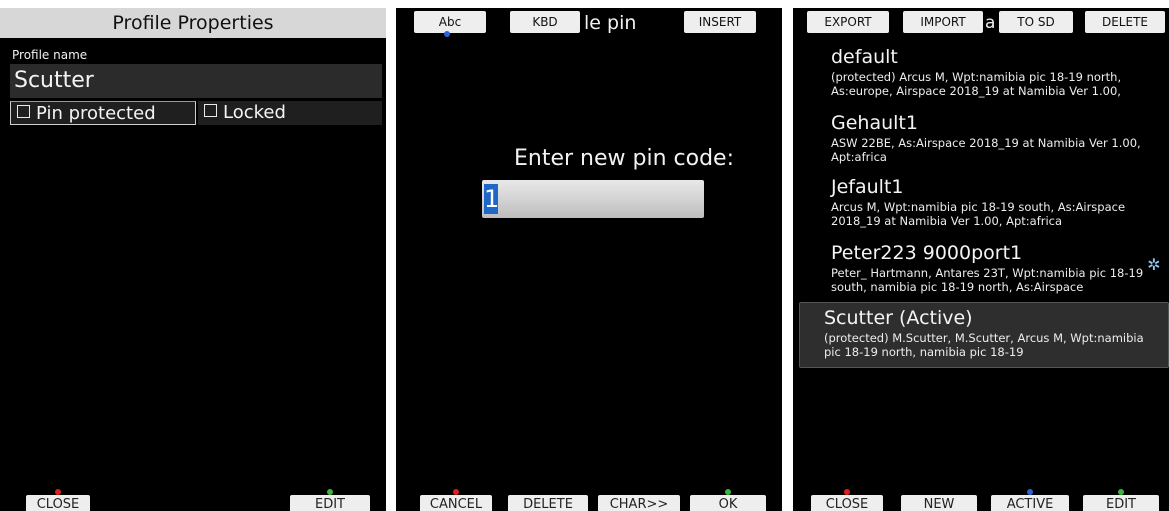 This screenshot has width=1169, height=511. I want to click on abc-button: Abc, so click(450, 24).